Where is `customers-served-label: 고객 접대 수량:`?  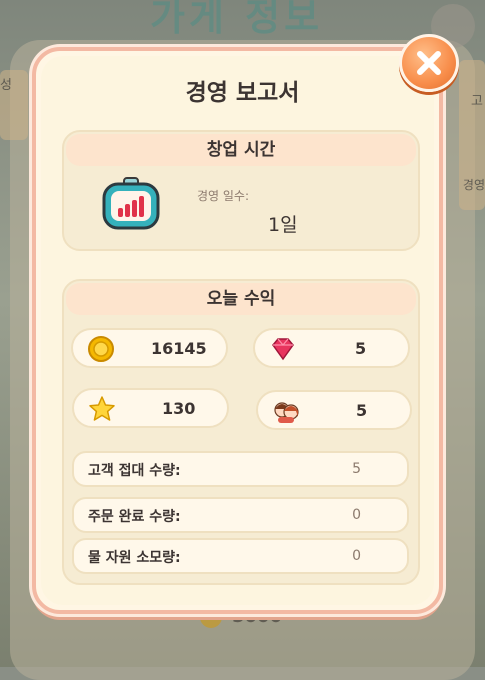 customers-served-label: 고객 접대 수량: is located at coordinates (134, 471).